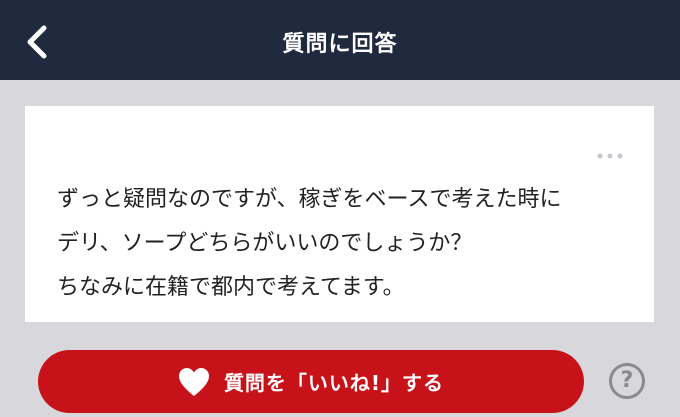 Image resolution: width=680 pixels, height=417 pixels. I want to click on question-line: ちなみに在籍で都内で考えてます。, so click(231, 287).